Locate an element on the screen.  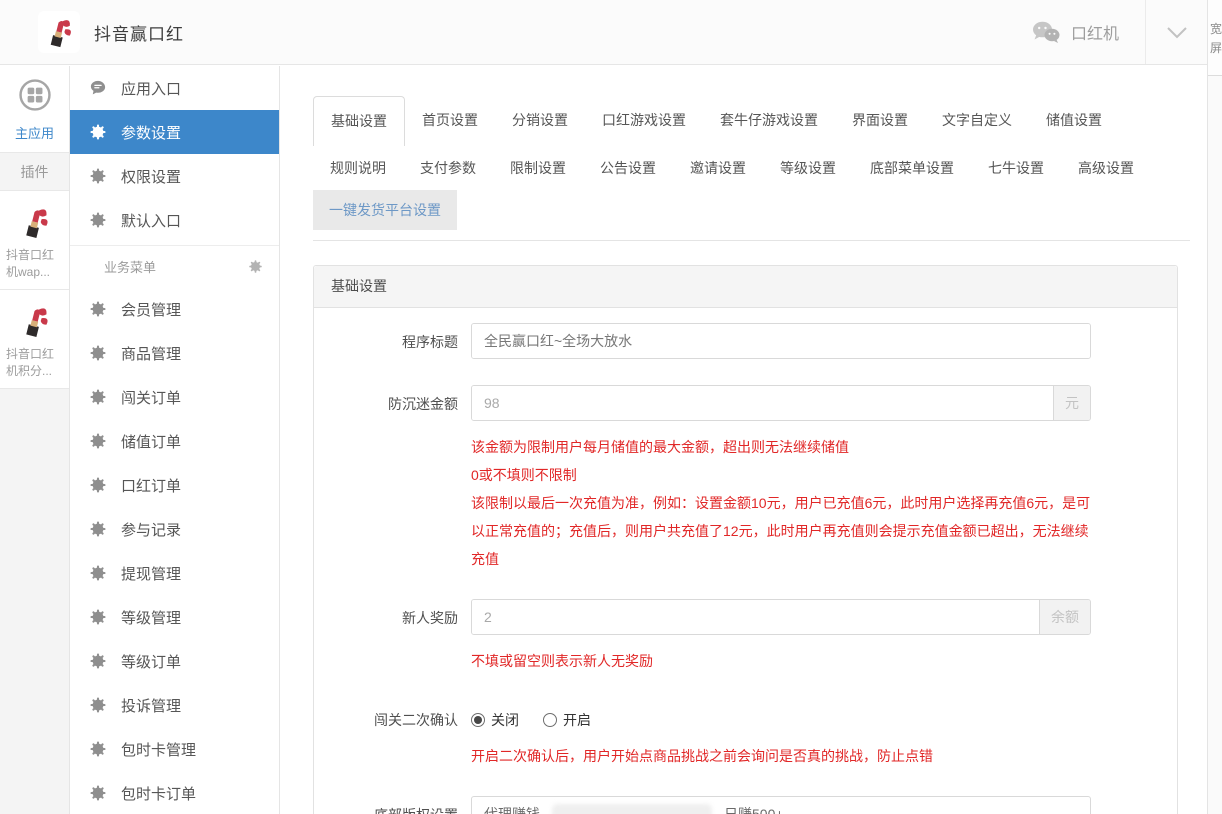
sidebar-item: 闯关订单 is located at coordinates (174, 397).